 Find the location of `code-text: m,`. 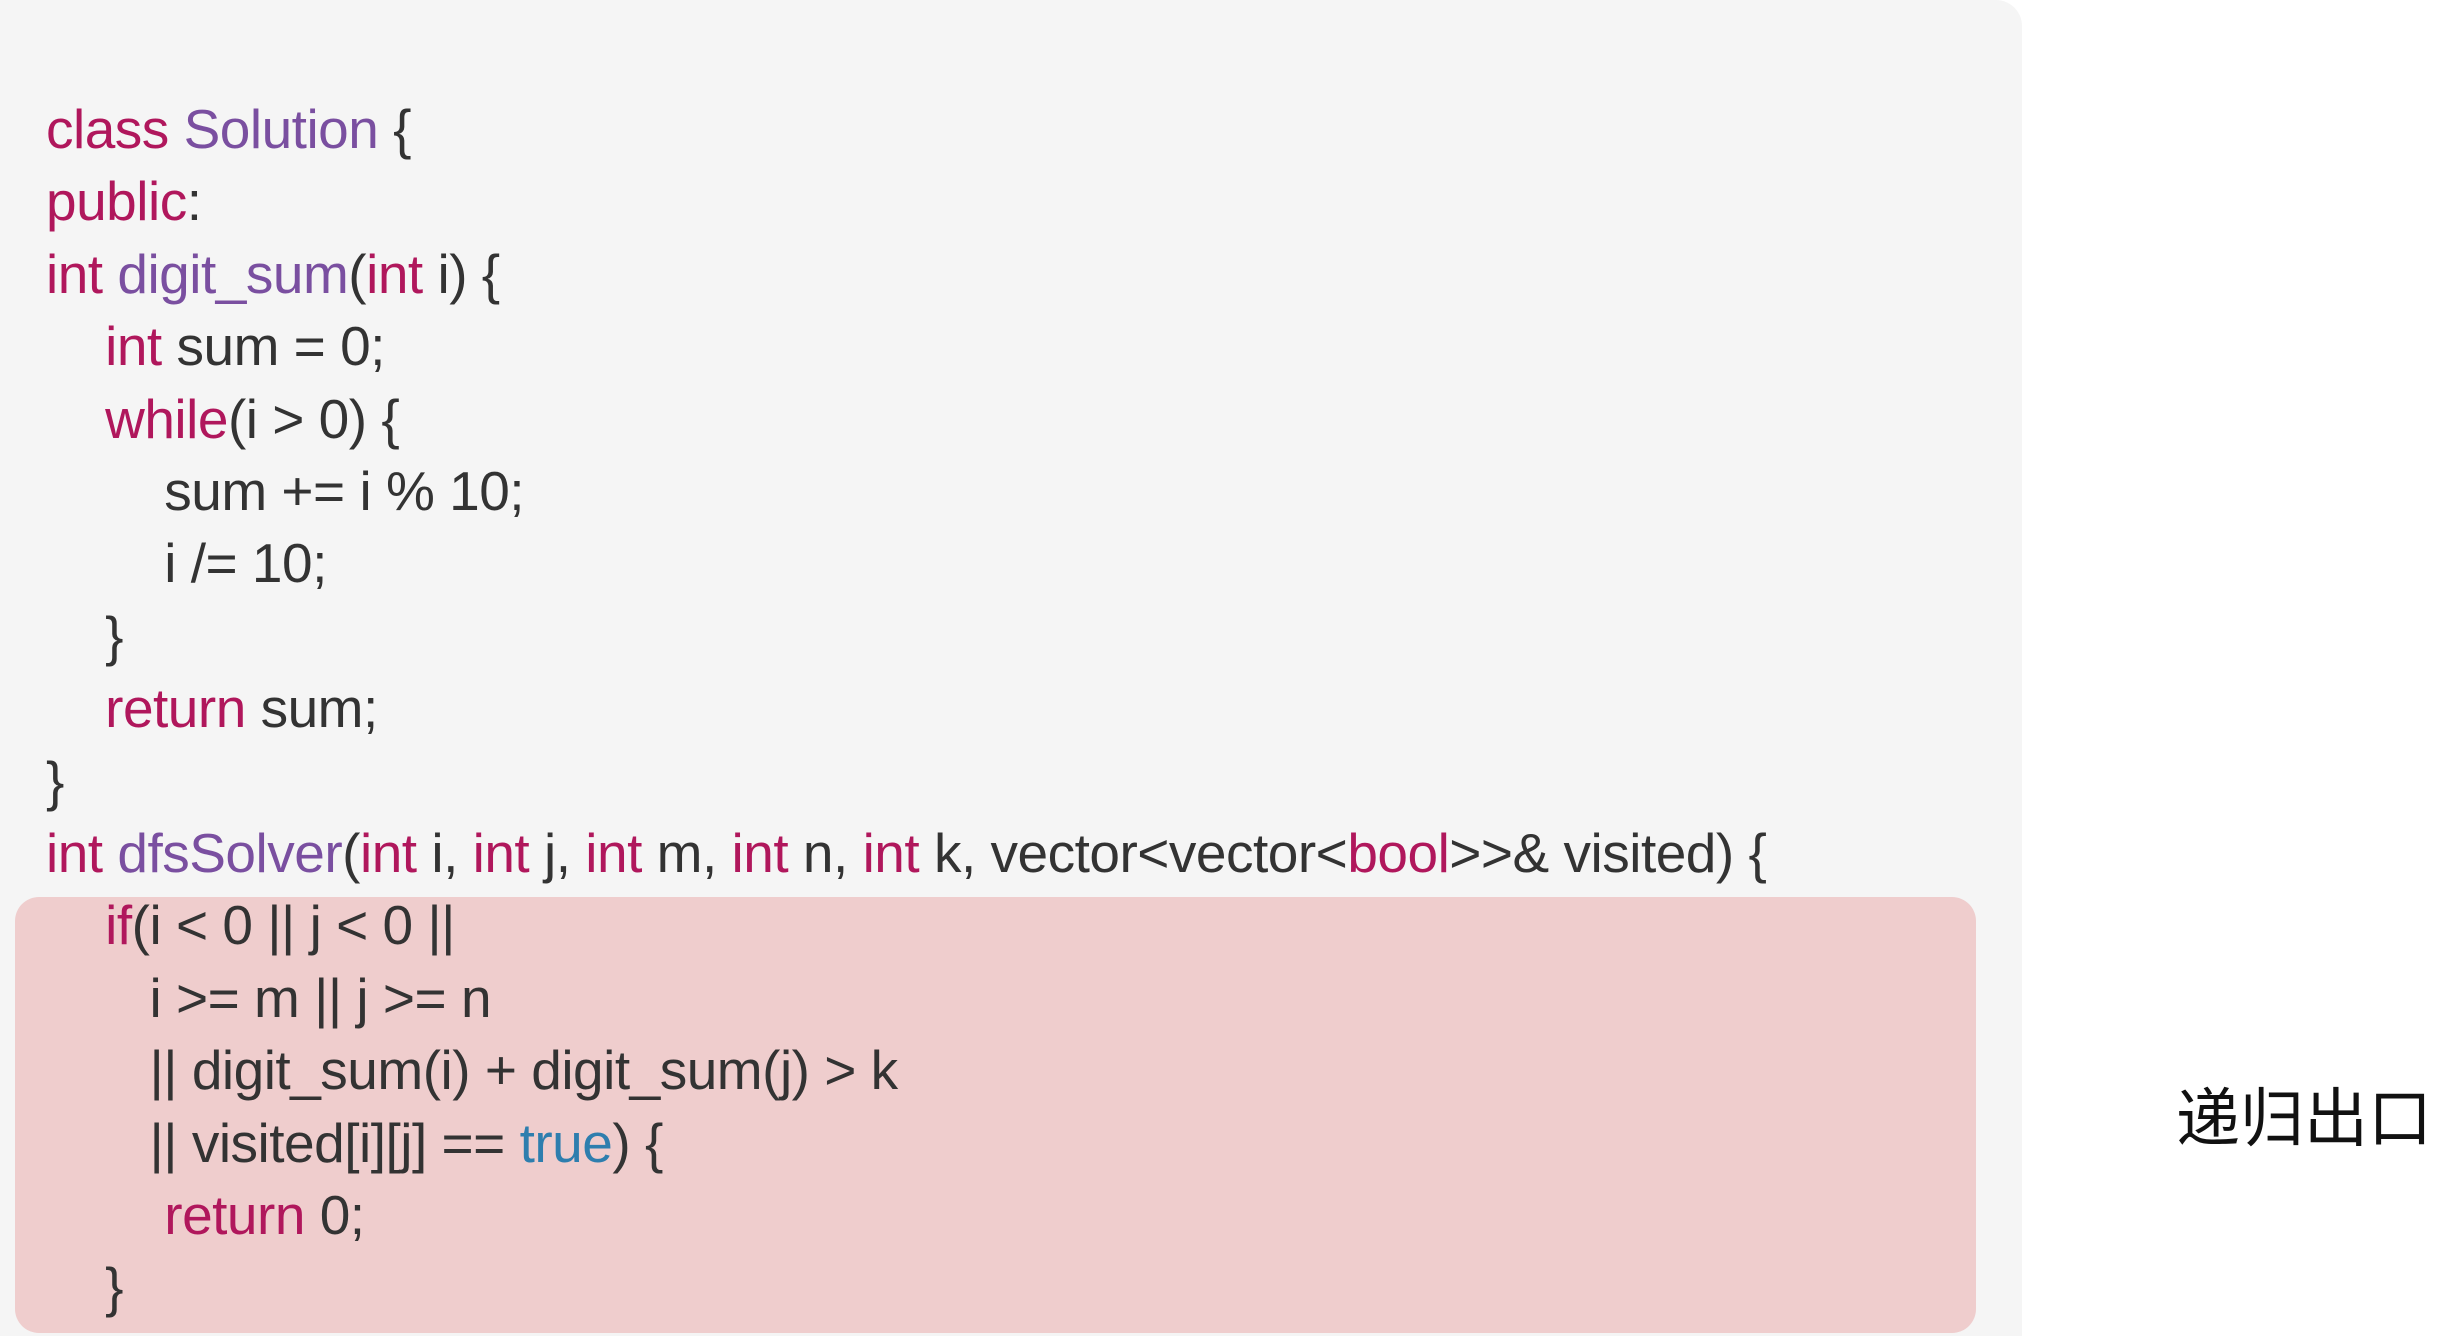

code-text: m, is located at coordinates (686, 853).